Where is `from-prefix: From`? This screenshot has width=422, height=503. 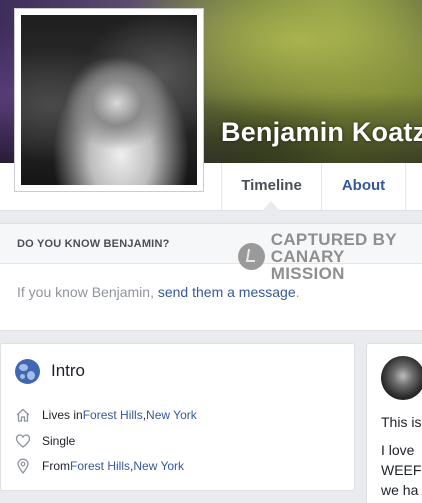
from-prefix: From is located at coordinates (56, 466).